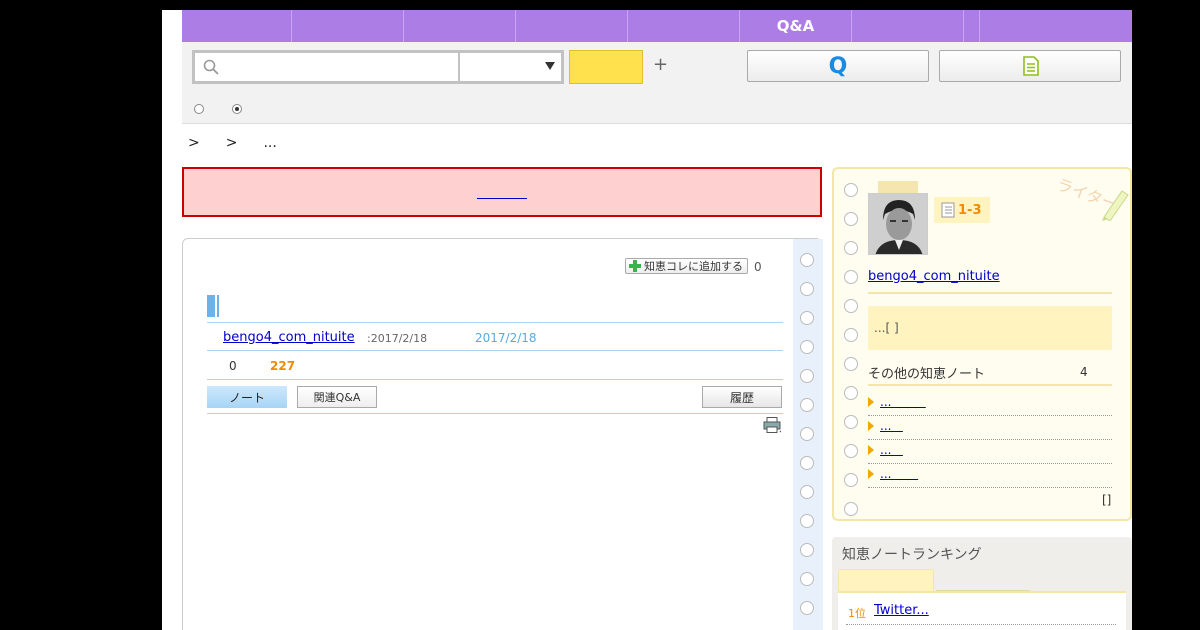 The width and height of the screenshot is (1200, 630). I want to click on search-box, so click(378, 67).